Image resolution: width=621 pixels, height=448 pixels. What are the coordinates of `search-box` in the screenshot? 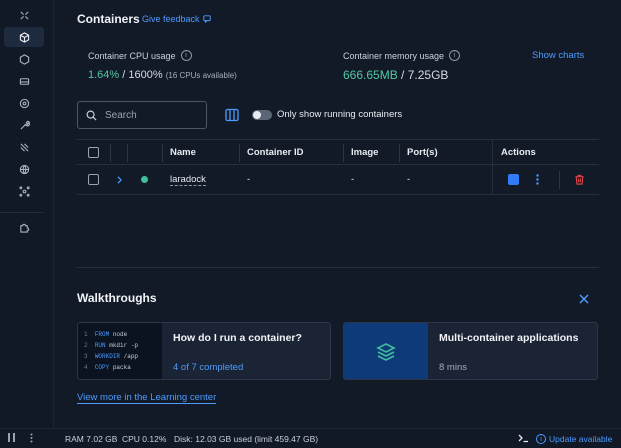 It's located at (142, 115).